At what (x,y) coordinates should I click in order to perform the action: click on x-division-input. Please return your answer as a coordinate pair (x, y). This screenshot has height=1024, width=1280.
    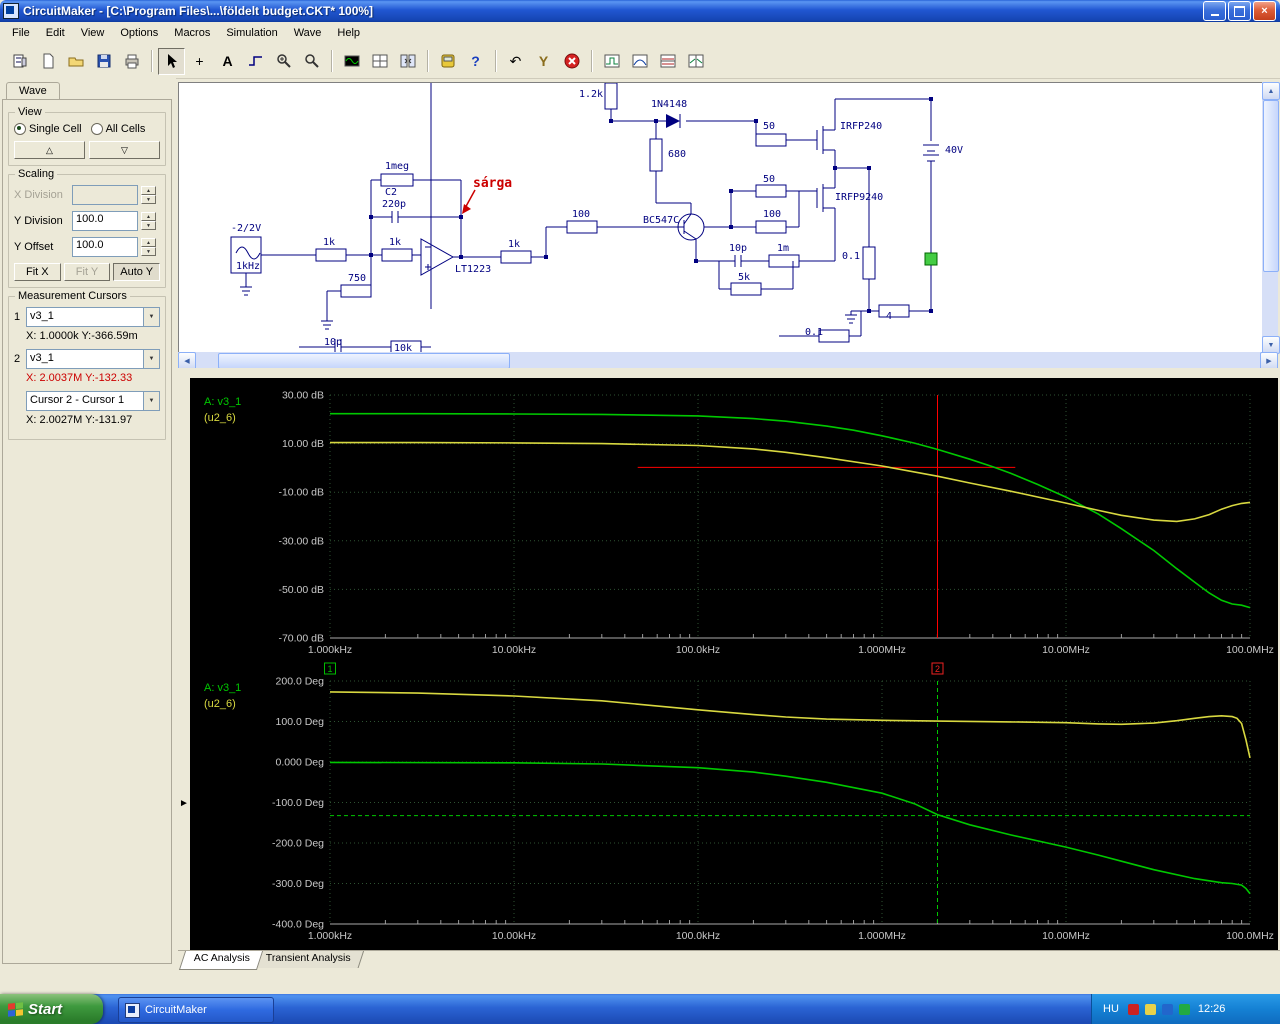
    Looking at the image, I should click on (105, 195).